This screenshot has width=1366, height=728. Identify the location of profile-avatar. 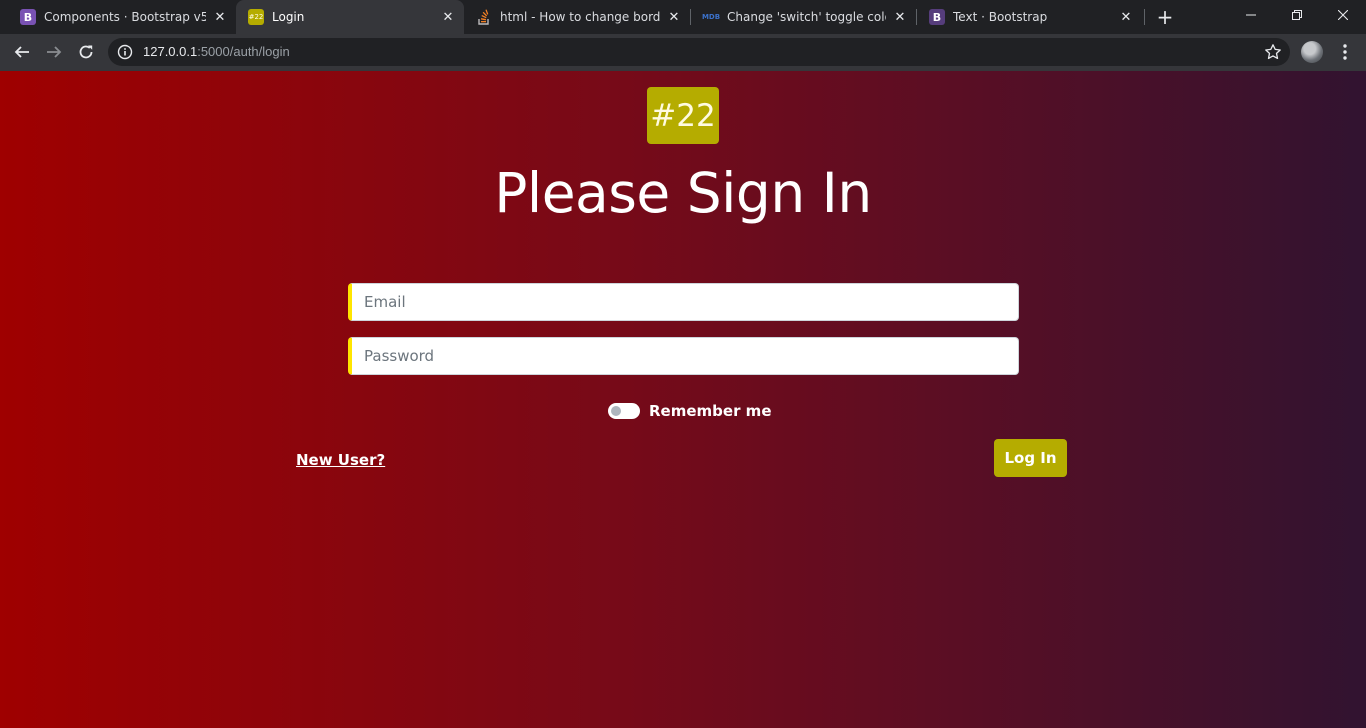
(1312, 52).